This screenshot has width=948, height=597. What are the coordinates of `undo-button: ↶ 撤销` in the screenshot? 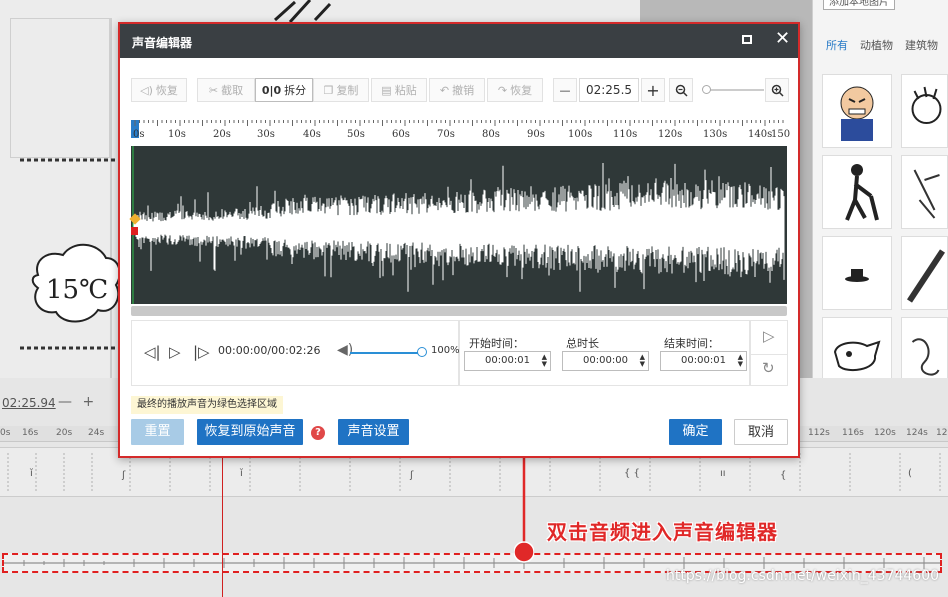 It's located at (457, 90).